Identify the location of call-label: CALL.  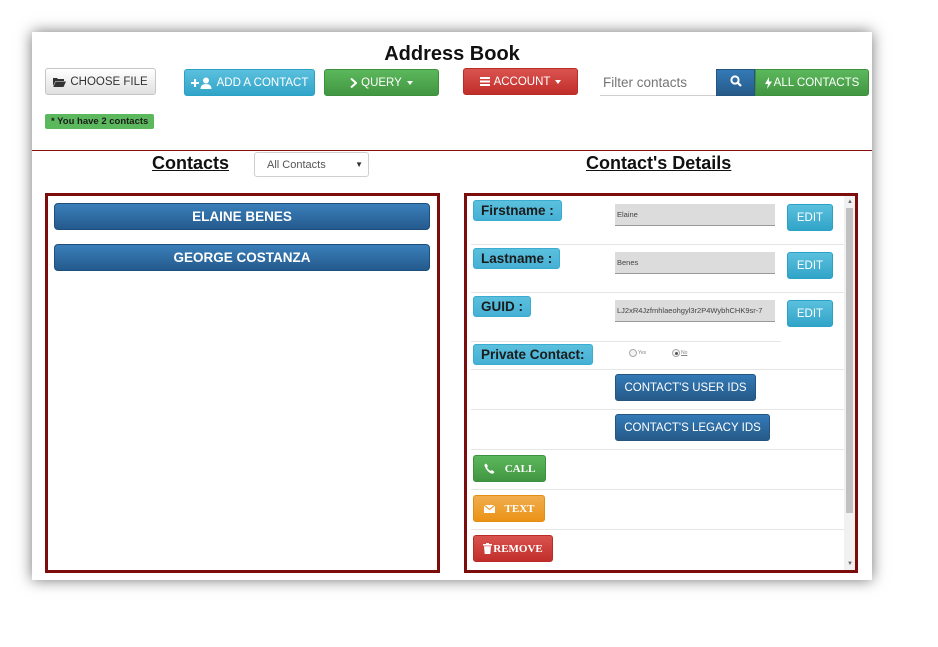
(520, 468).